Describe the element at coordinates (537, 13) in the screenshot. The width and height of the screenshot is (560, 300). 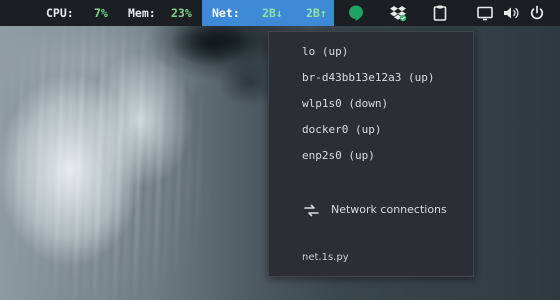
I see `power-icon` at that location.